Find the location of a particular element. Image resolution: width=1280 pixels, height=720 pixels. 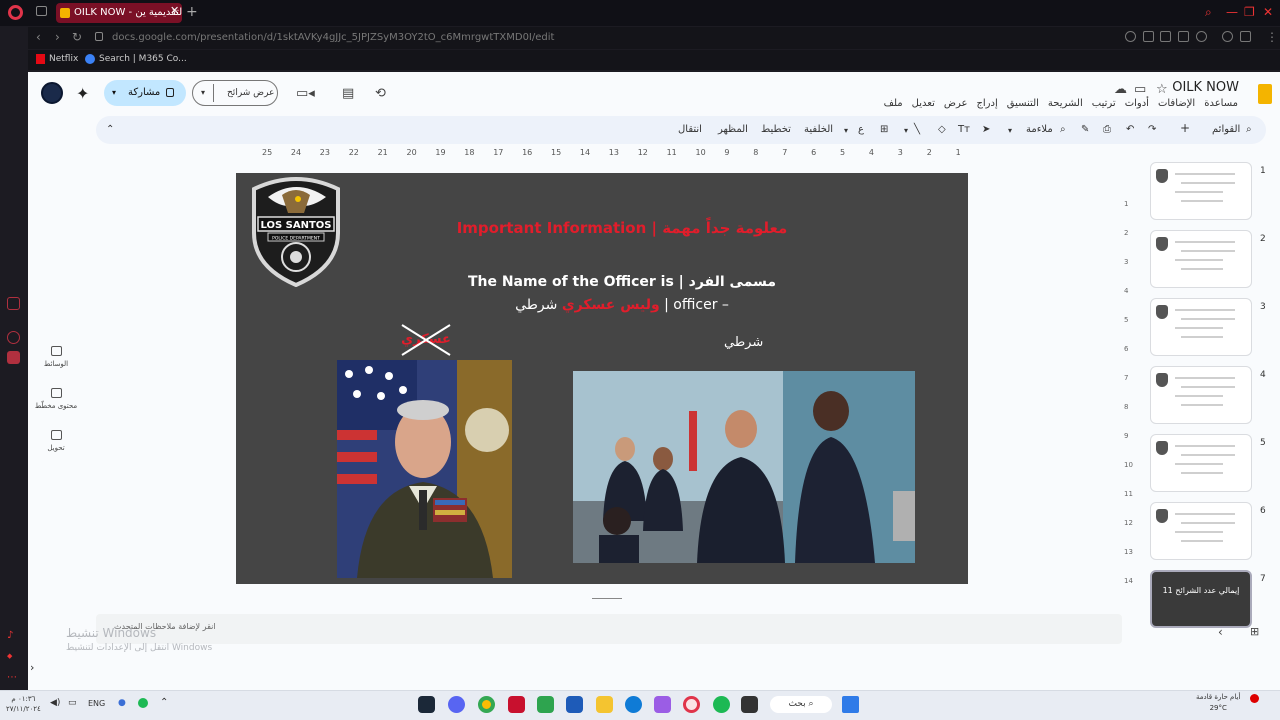

select-tool-icon: ➤ is located at coordinates (986, 129).